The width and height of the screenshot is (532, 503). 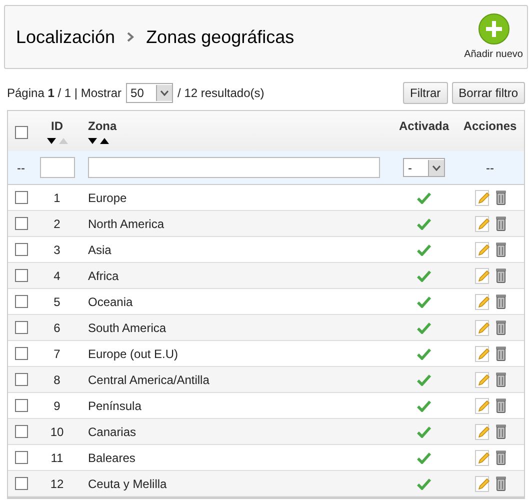 What do you see at coordinates (115, 405) in the screenshot?
I see `zone-cell: Península` at bounding box center [115, 405].